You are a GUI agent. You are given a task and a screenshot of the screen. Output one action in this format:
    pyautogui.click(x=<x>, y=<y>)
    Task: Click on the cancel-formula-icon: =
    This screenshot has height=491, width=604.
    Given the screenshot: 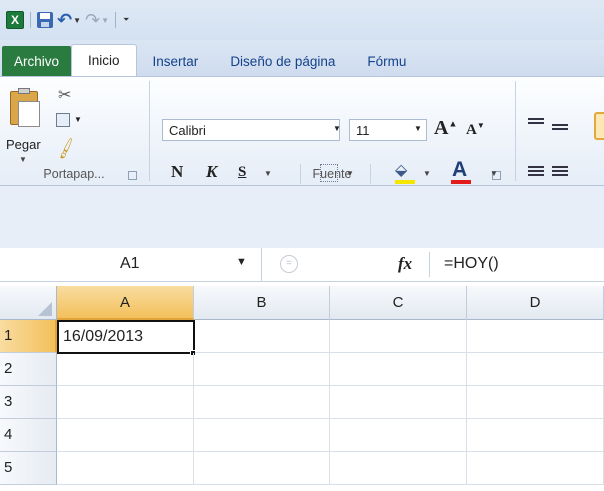 What is the action you would take?
    pyautogui.click(x=289, y=264)
    